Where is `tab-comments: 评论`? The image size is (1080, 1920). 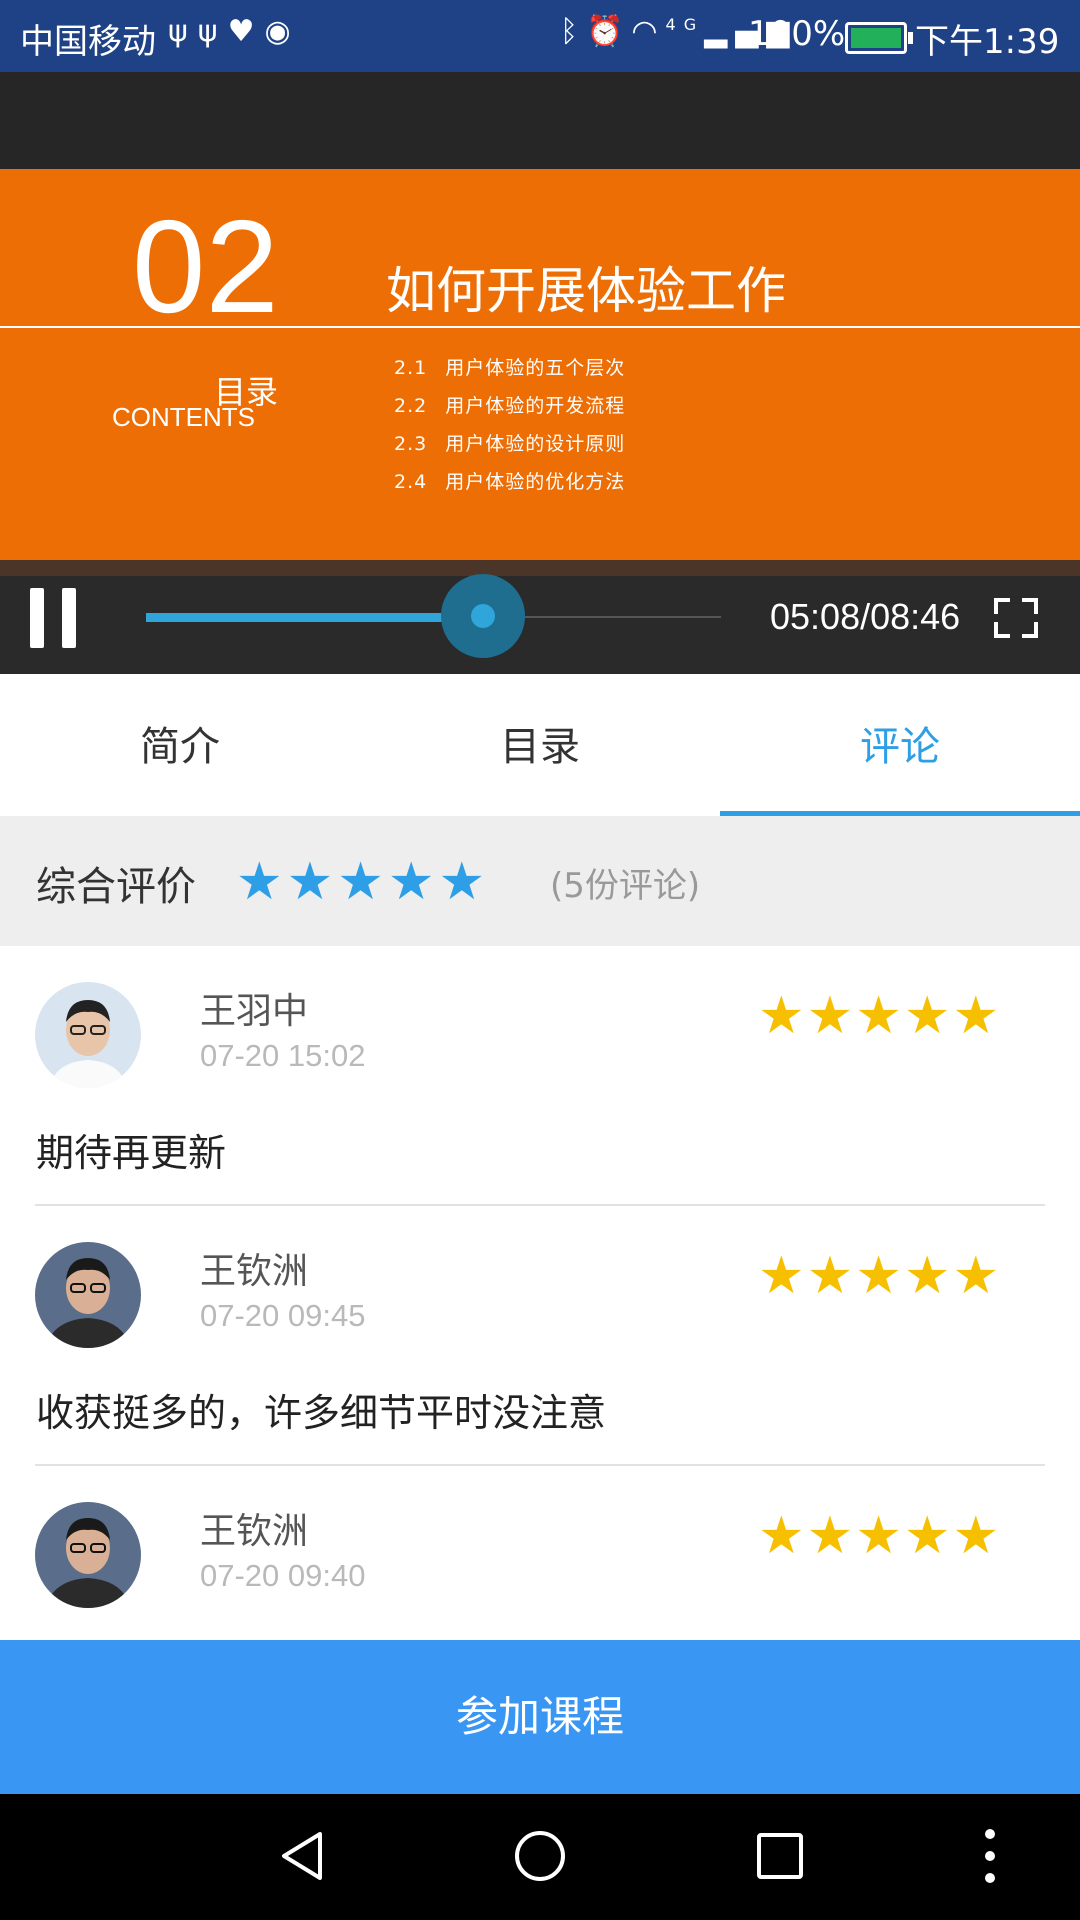
tab-comments: 评论 is located at coordinates (900, 745).